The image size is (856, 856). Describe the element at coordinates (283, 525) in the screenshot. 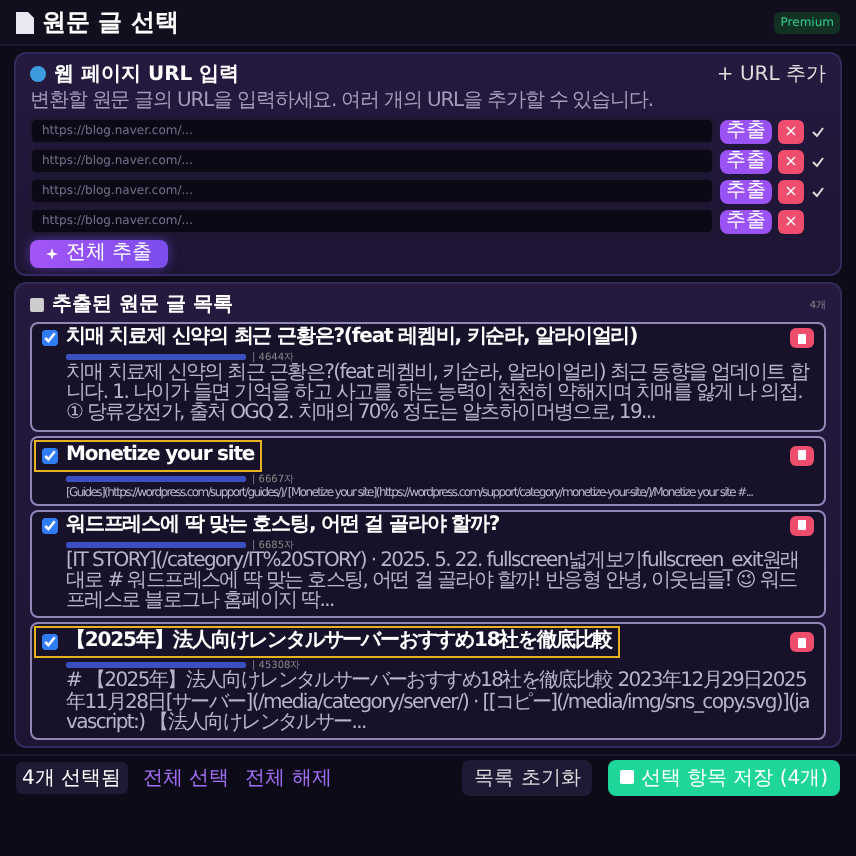

I see `article-title: 워드프레스에 딱 맞는 호스팅, 어떤 걸 골라야 할까?` at that location.